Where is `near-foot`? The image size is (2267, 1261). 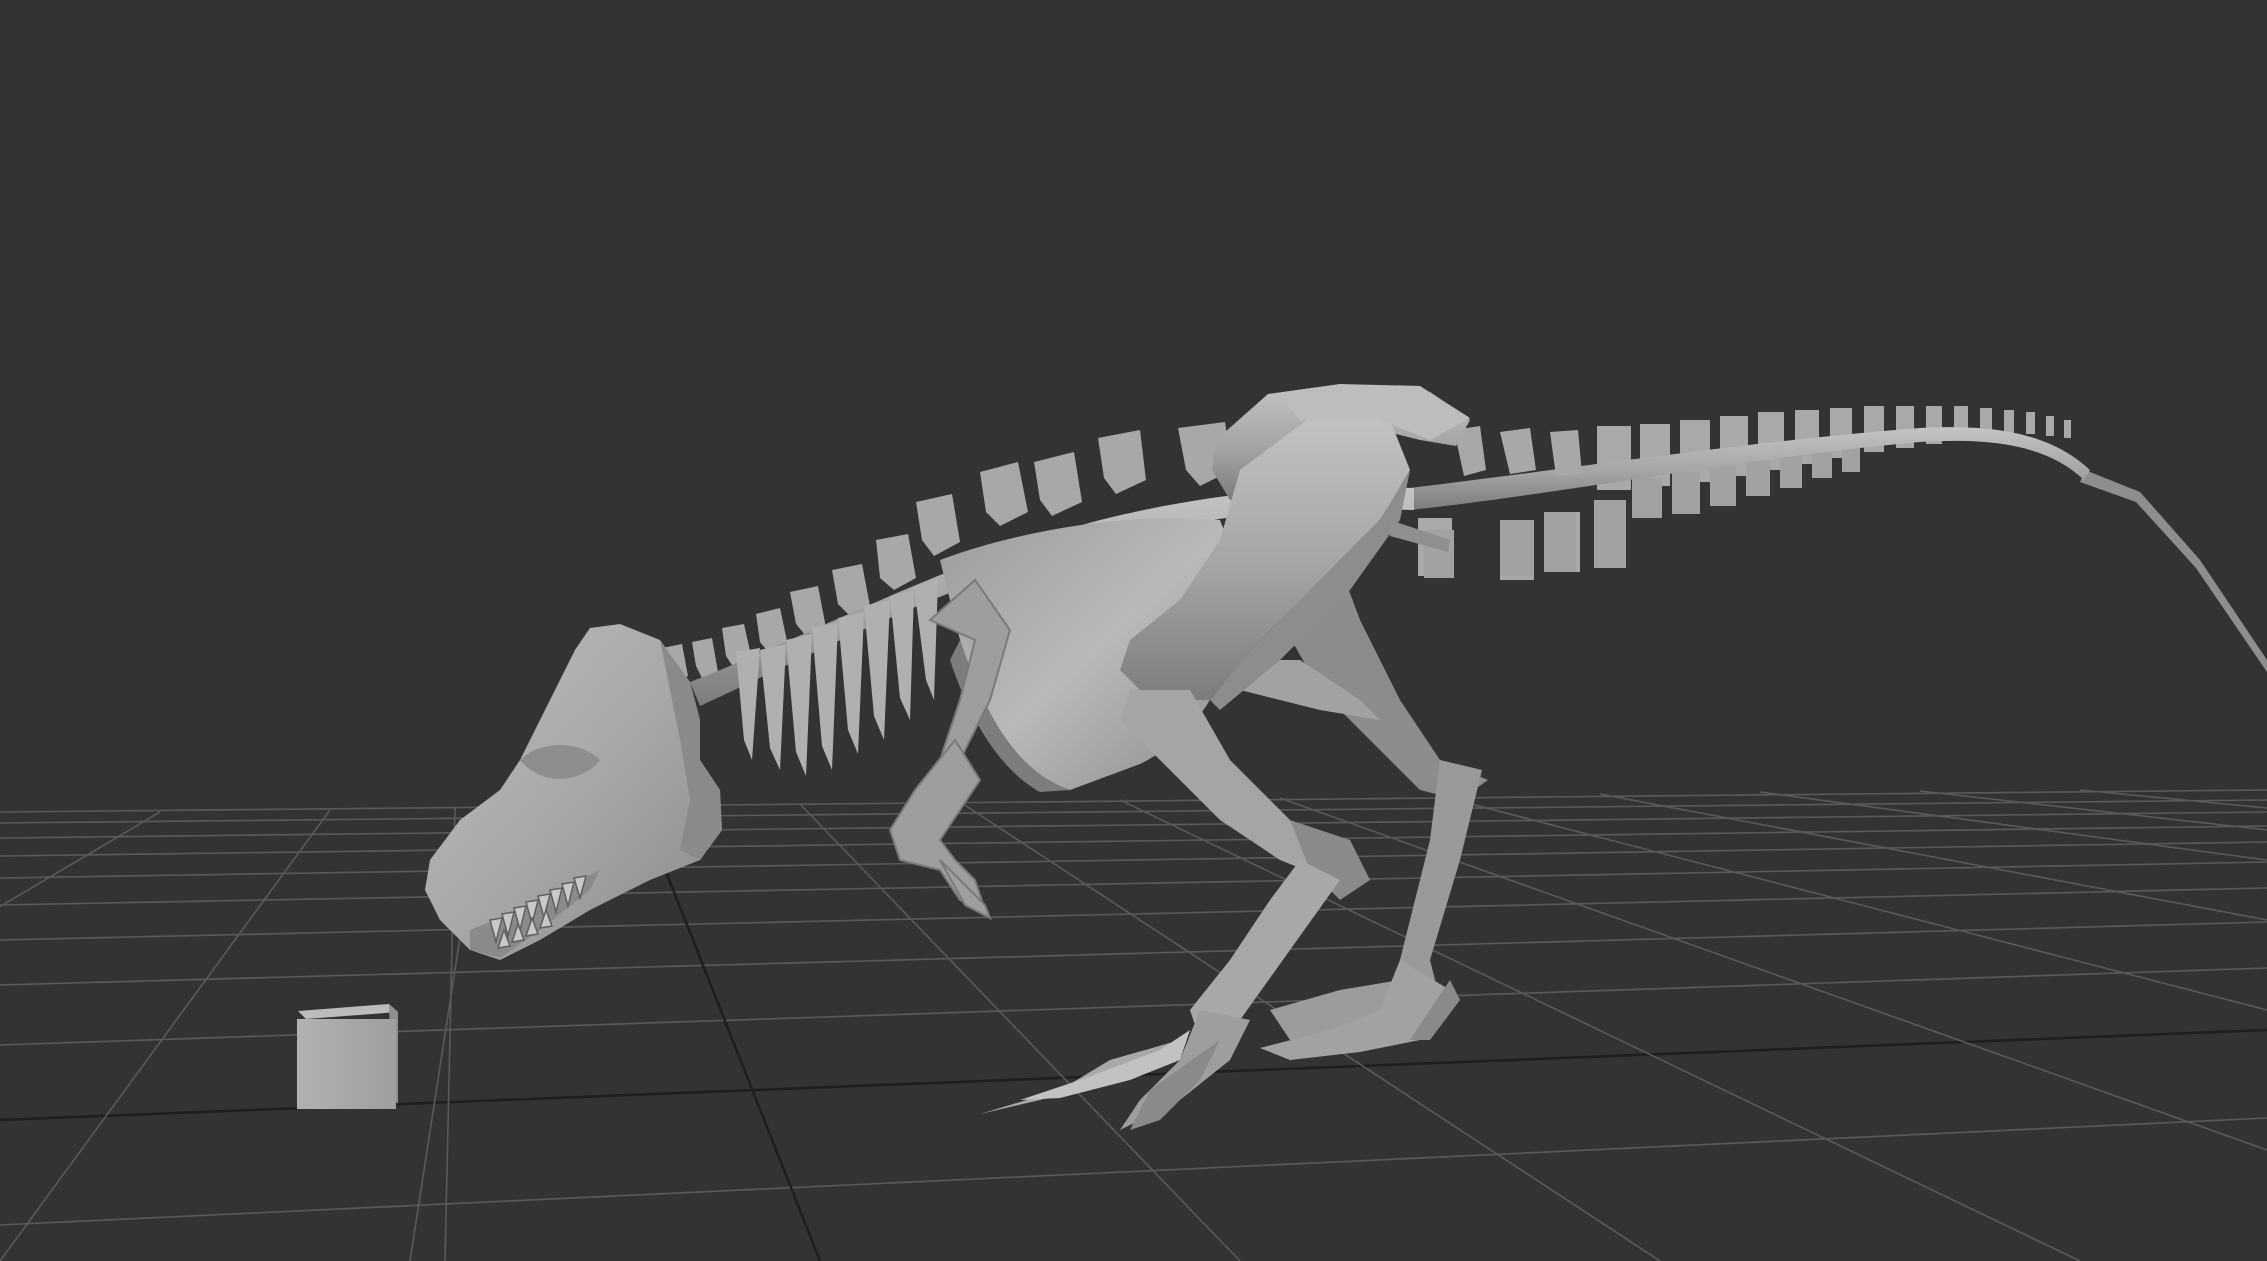 near-foot is located at coordinates (1115, 1070).